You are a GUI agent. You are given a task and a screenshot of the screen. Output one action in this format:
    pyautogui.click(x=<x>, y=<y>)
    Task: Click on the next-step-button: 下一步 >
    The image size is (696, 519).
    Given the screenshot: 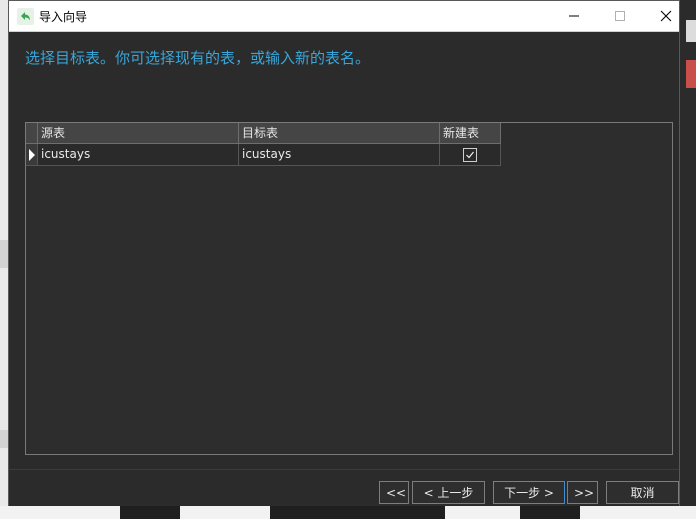 What is the action you would take?
    pyautogui.click(x=529, y=492)
    